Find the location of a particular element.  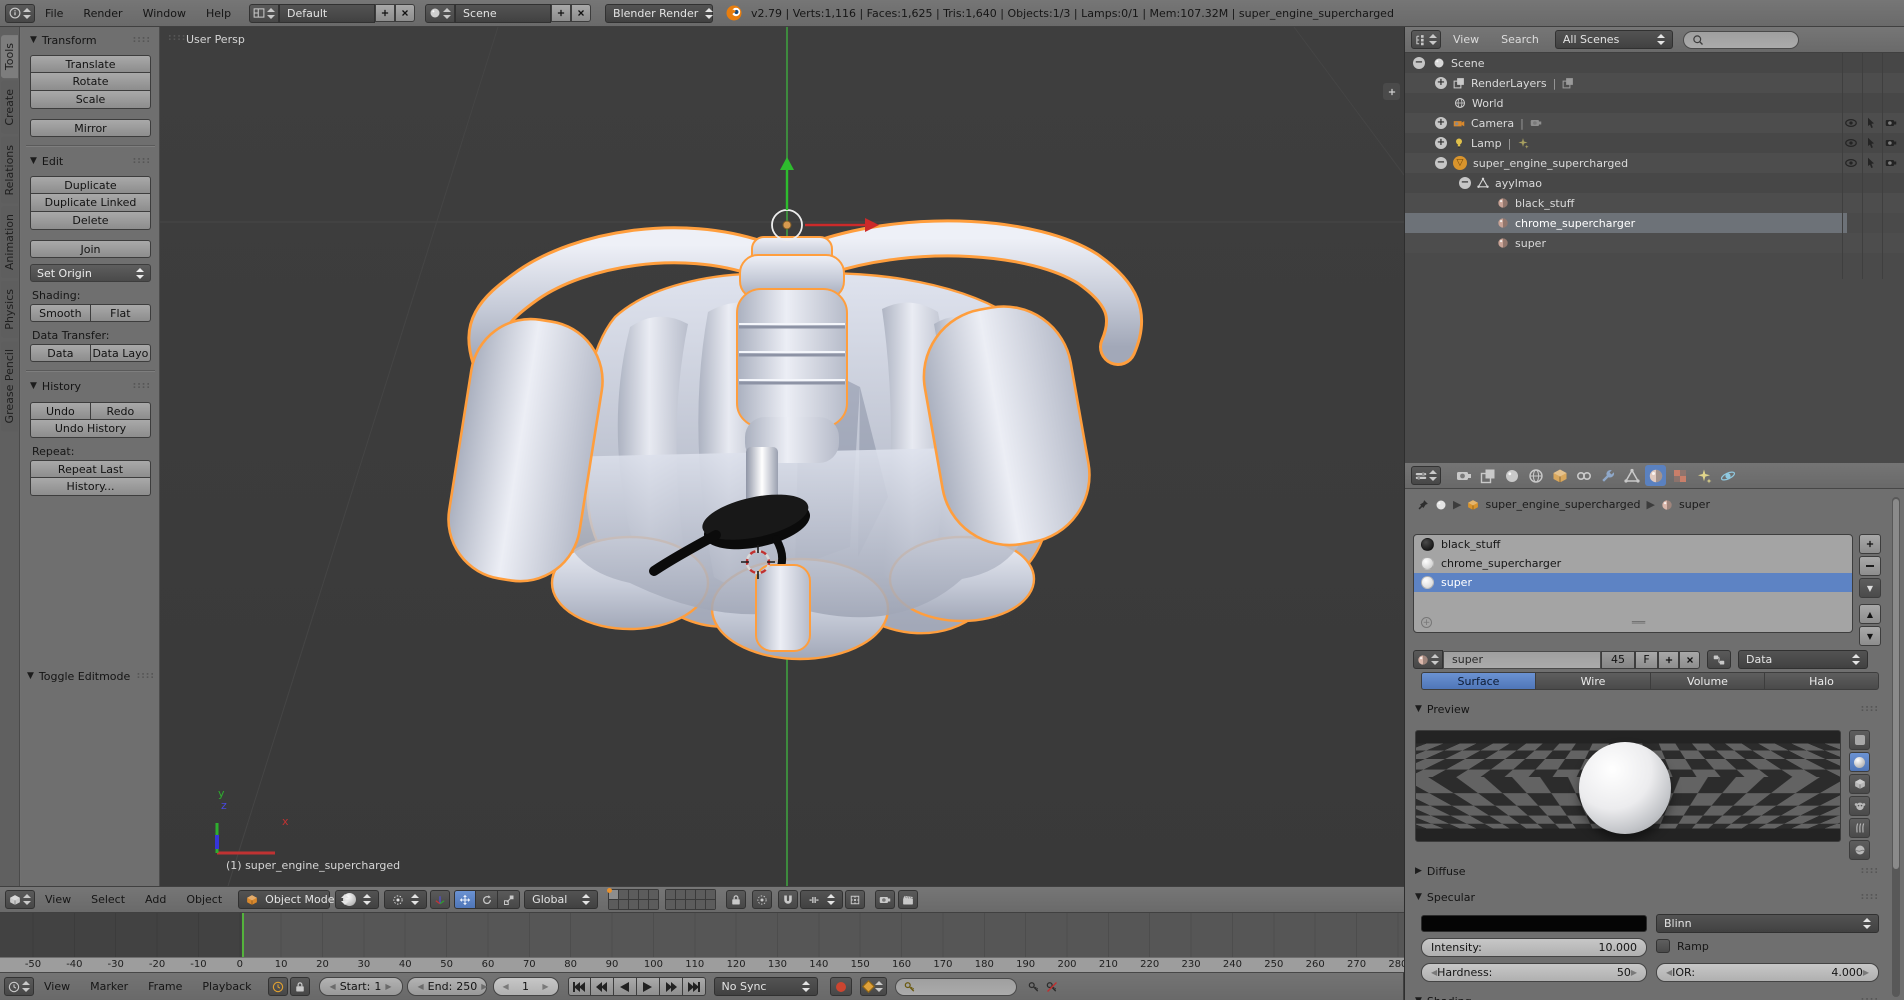

menu-add: Add is located at coordinates (155, 899).